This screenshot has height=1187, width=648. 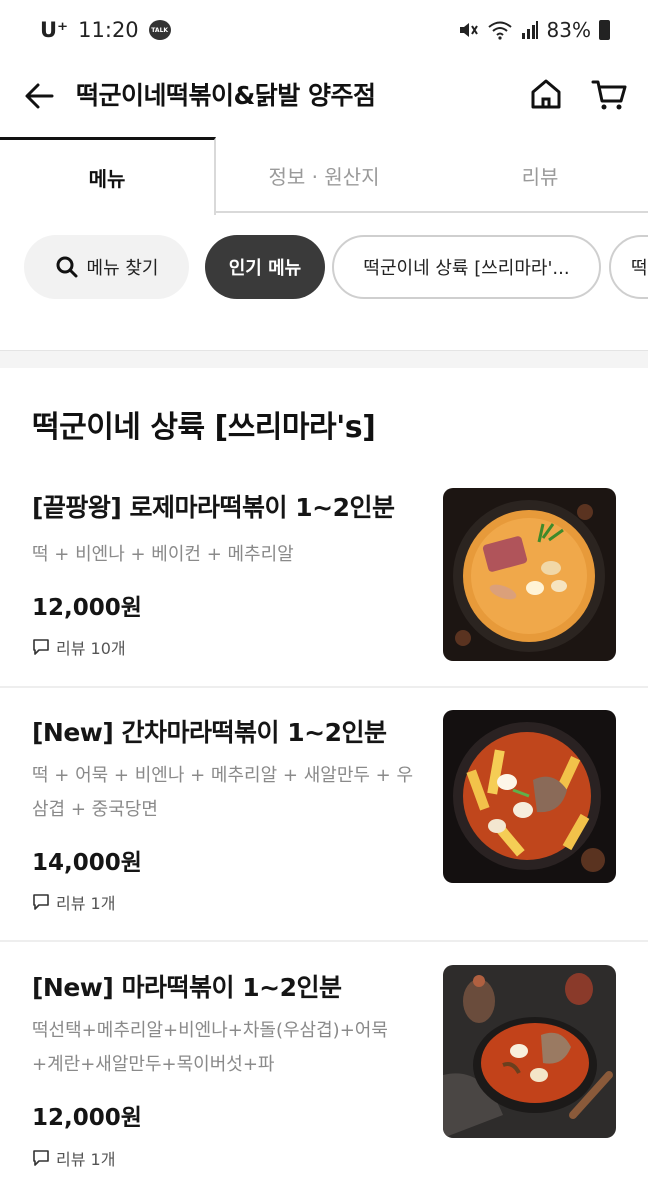 I want to click on menu-item-name: [New] 간차마라떡볶이 1~2인분, so click(x=209, y=732).